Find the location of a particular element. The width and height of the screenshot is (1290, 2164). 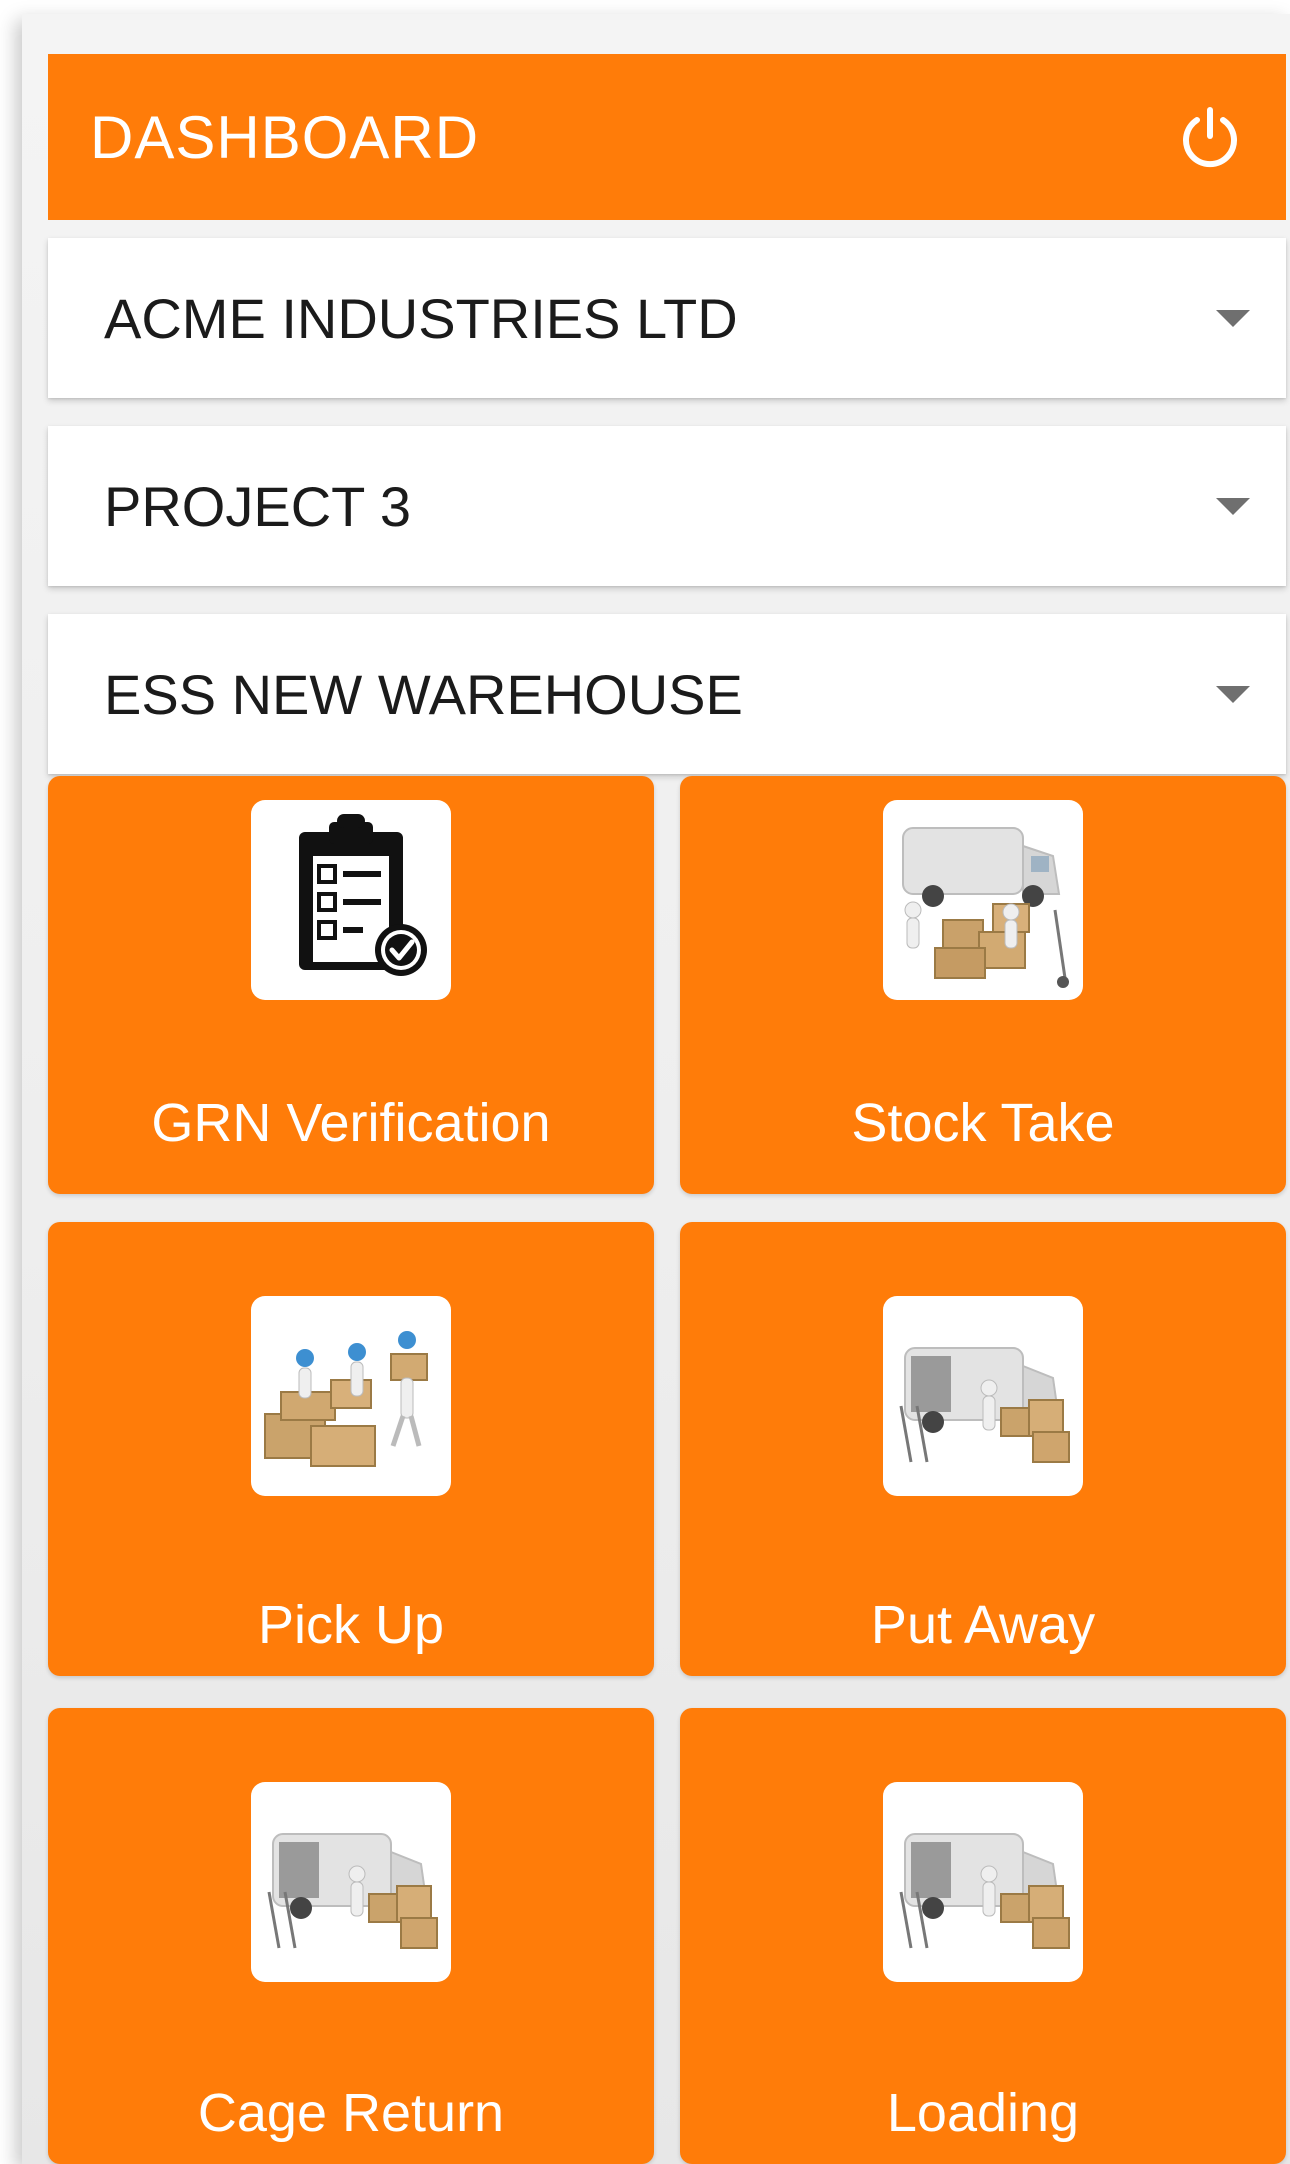

project-select-value: PROJECT 3 is located at coordinates (258, 506).